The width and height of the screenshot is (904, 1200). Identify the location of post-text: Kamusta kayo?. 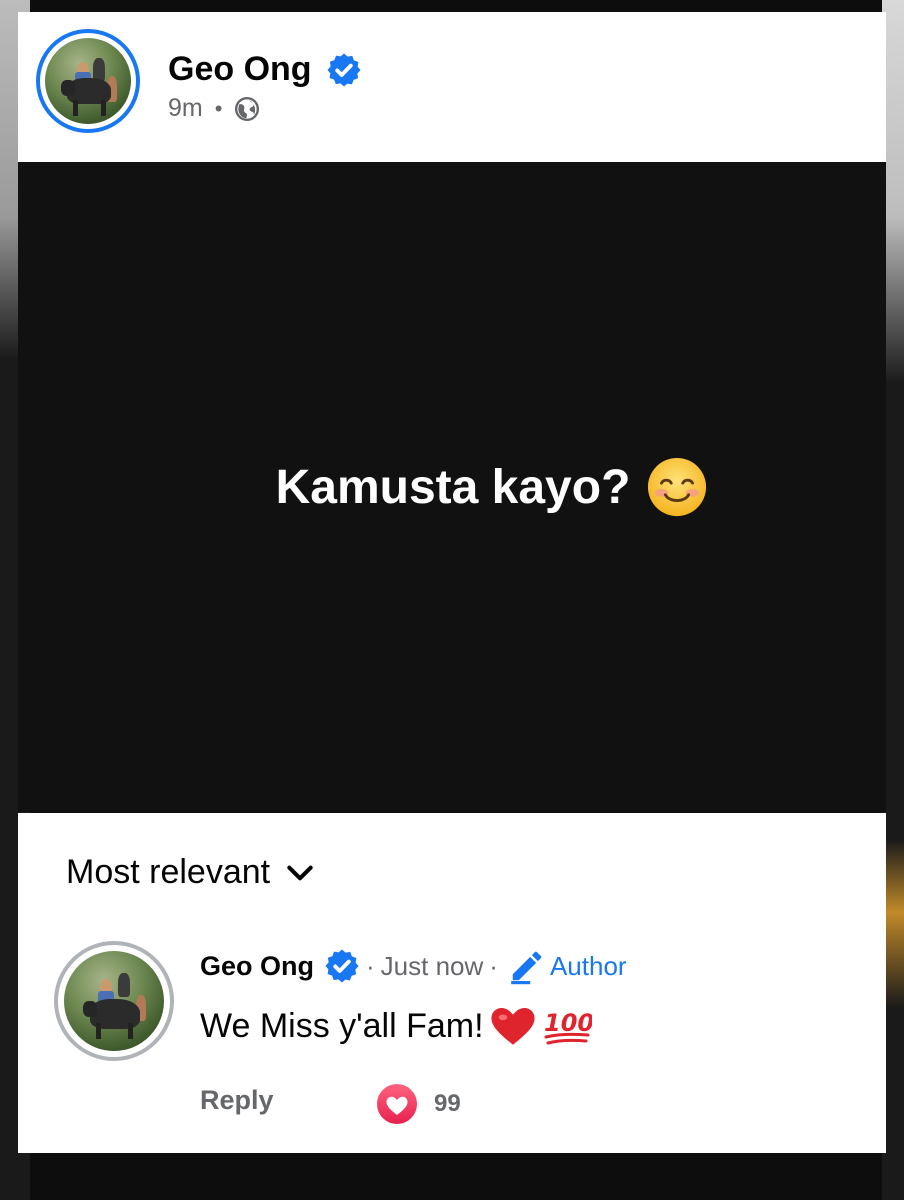
(453, 487).